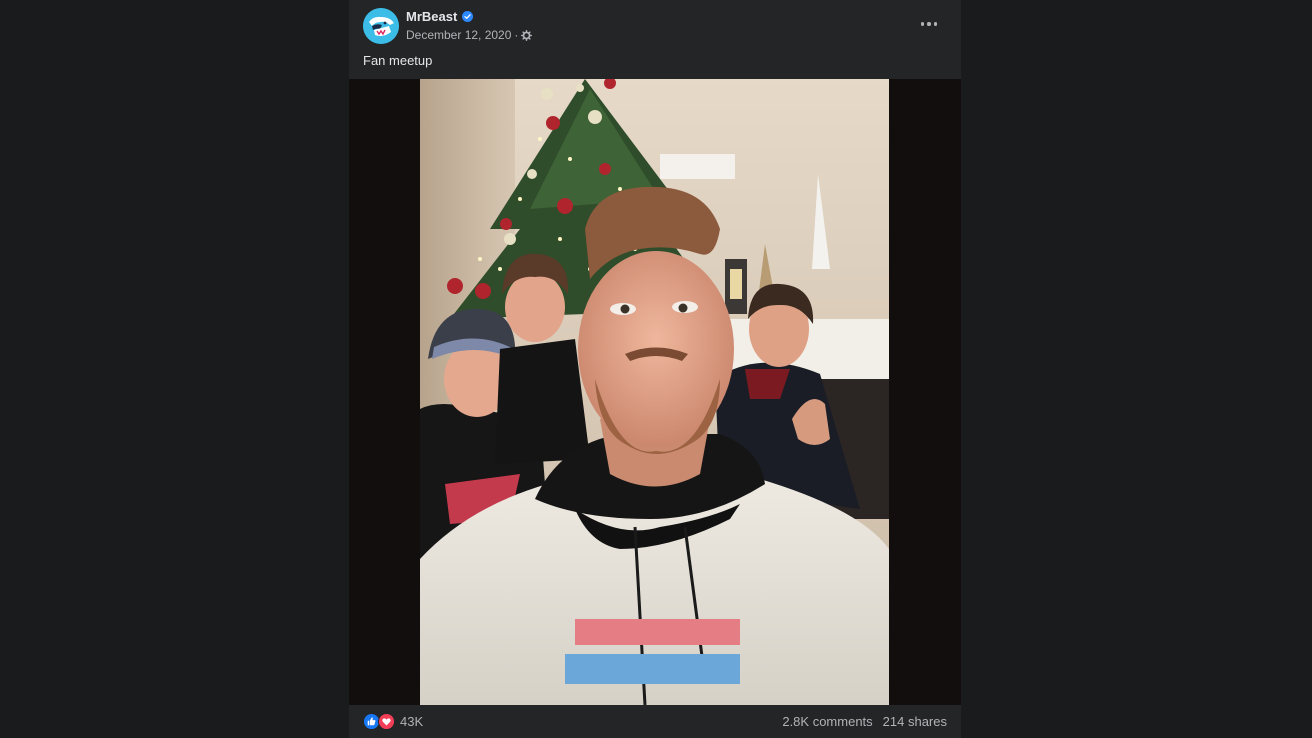 This screenshot has width=1312, height=738. What do you see at coordinates (468, 16) in the screenshot?
I see `verified-badge-icon` at bounding box center [468, 16].